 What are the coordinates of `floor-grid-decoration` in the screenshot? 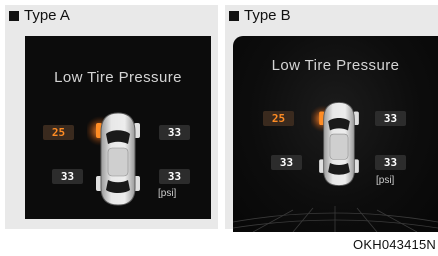 It's located at (335, 219).